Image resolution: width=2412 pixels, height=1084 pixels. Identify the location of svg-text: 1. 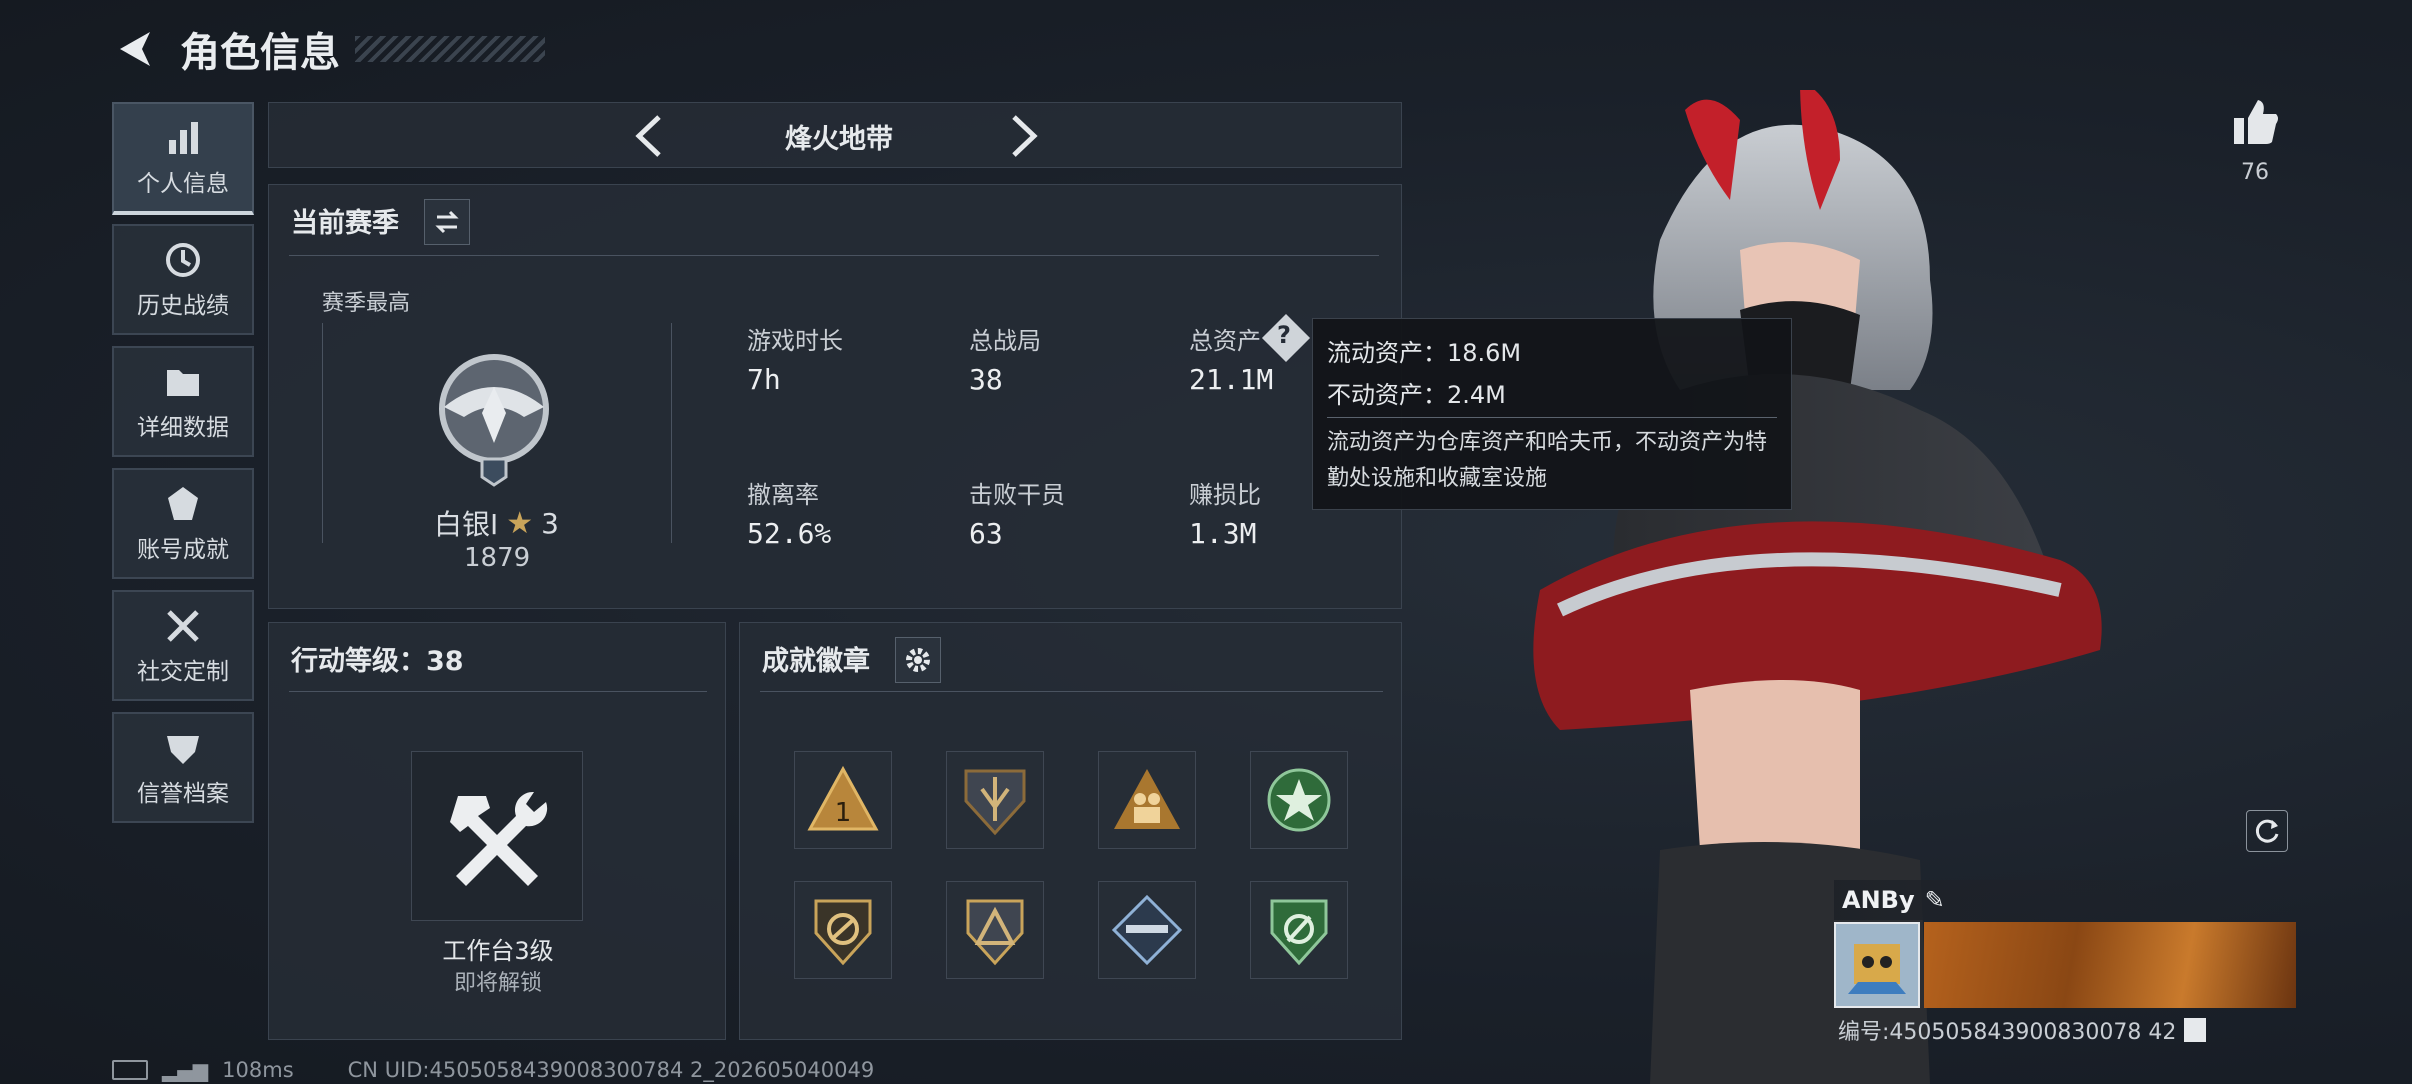
(843, 813).